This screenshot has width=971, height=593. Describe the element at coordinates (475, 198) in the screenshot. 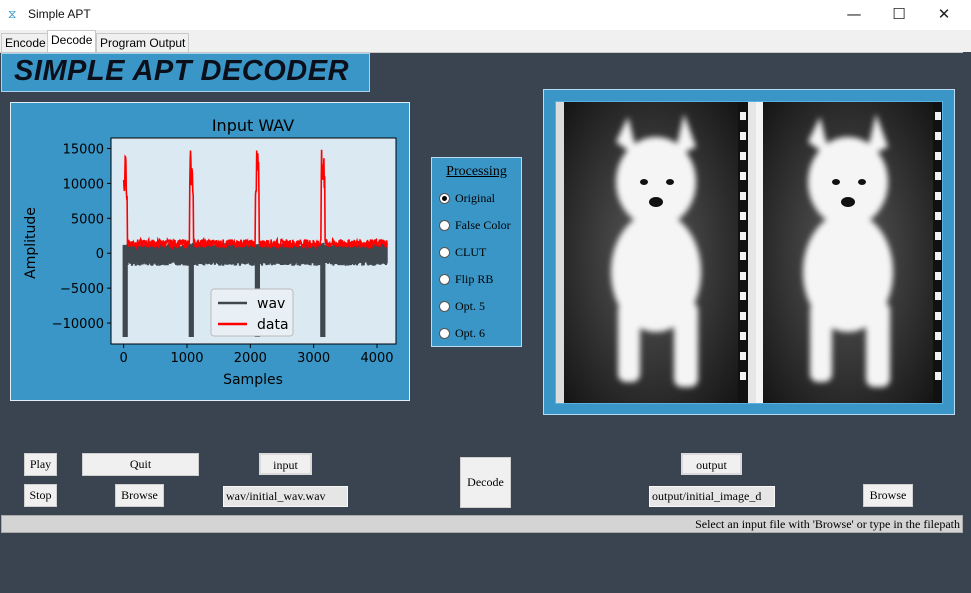

I see `radio-label: Original` at that location.